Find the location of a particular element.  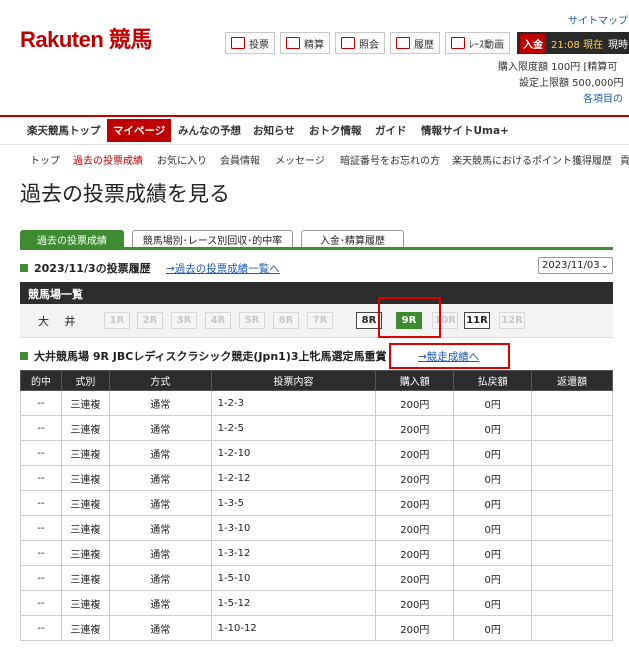

table-row: -- 三連複 通常 1-2-10 200円 0円 is located at coordinates (316, 453).